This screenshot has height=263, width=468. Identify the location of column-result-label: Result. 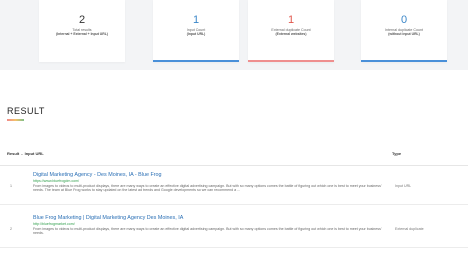
(13, 153).